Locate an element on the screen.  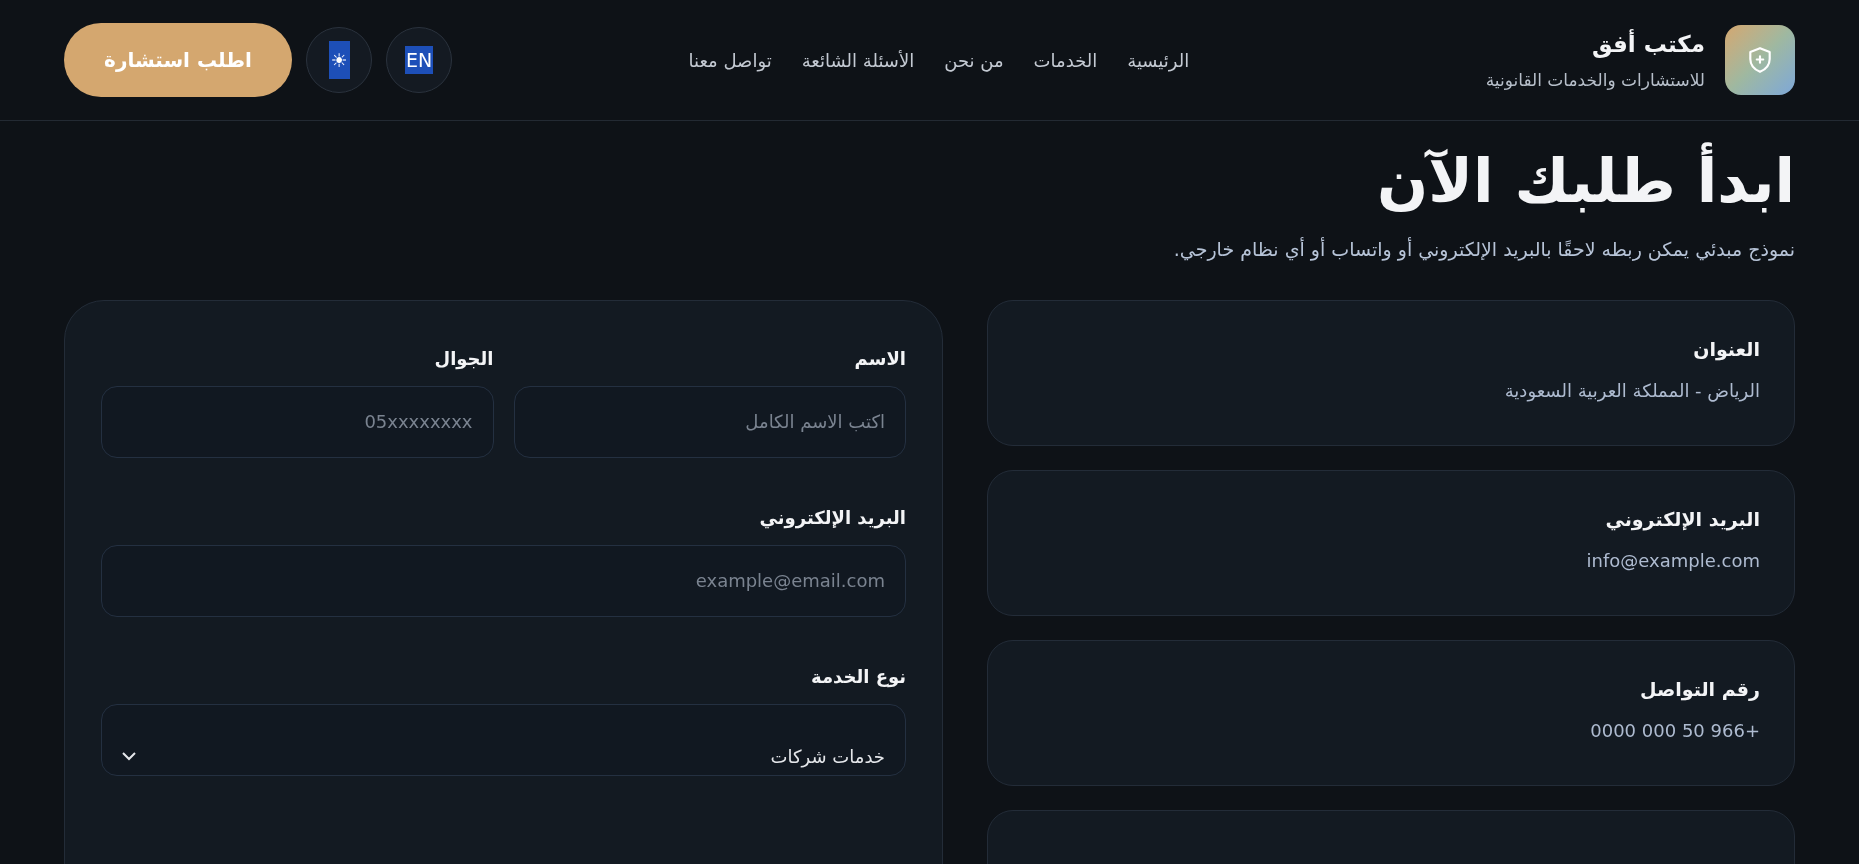
nav-link: من نحن is located at coordinates (974, 60).